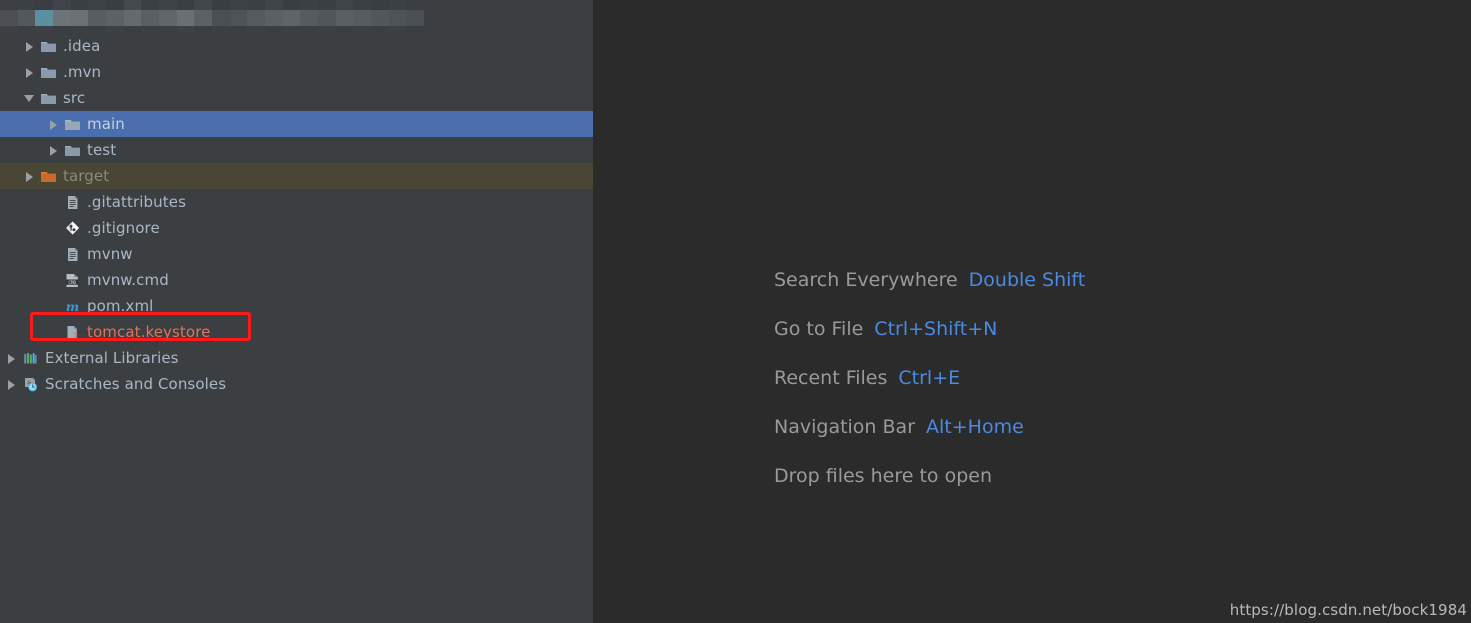  Describe the element at coordinates (296, 46) in the screenshot. I see `tree-row-idea: .idea` at that location.